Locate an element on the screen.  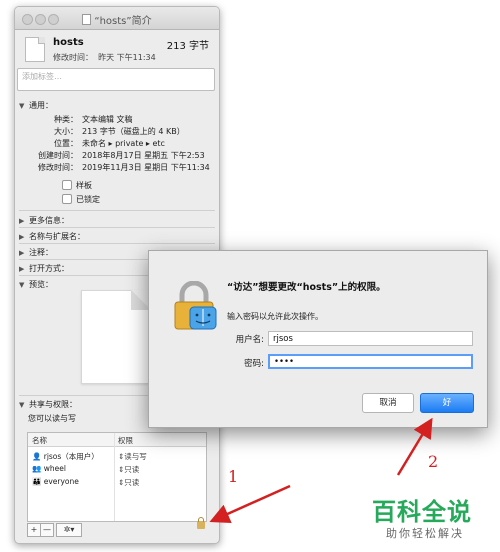
watermark-title: 百科全说 is located at coordinates (422, 512).